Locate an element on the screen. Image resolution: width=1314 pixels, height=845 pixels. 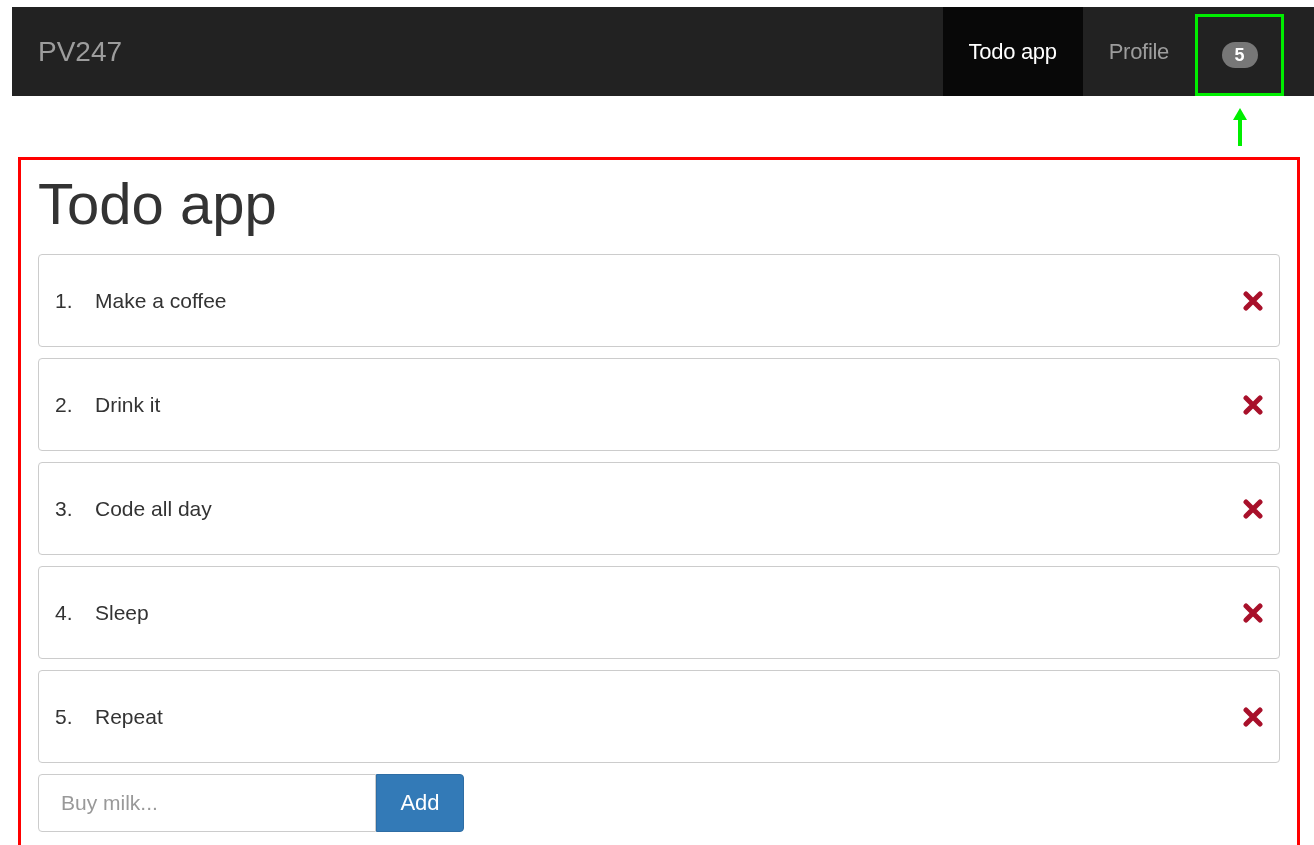
todo-text: Sleep is located at coordinates (122, 612).